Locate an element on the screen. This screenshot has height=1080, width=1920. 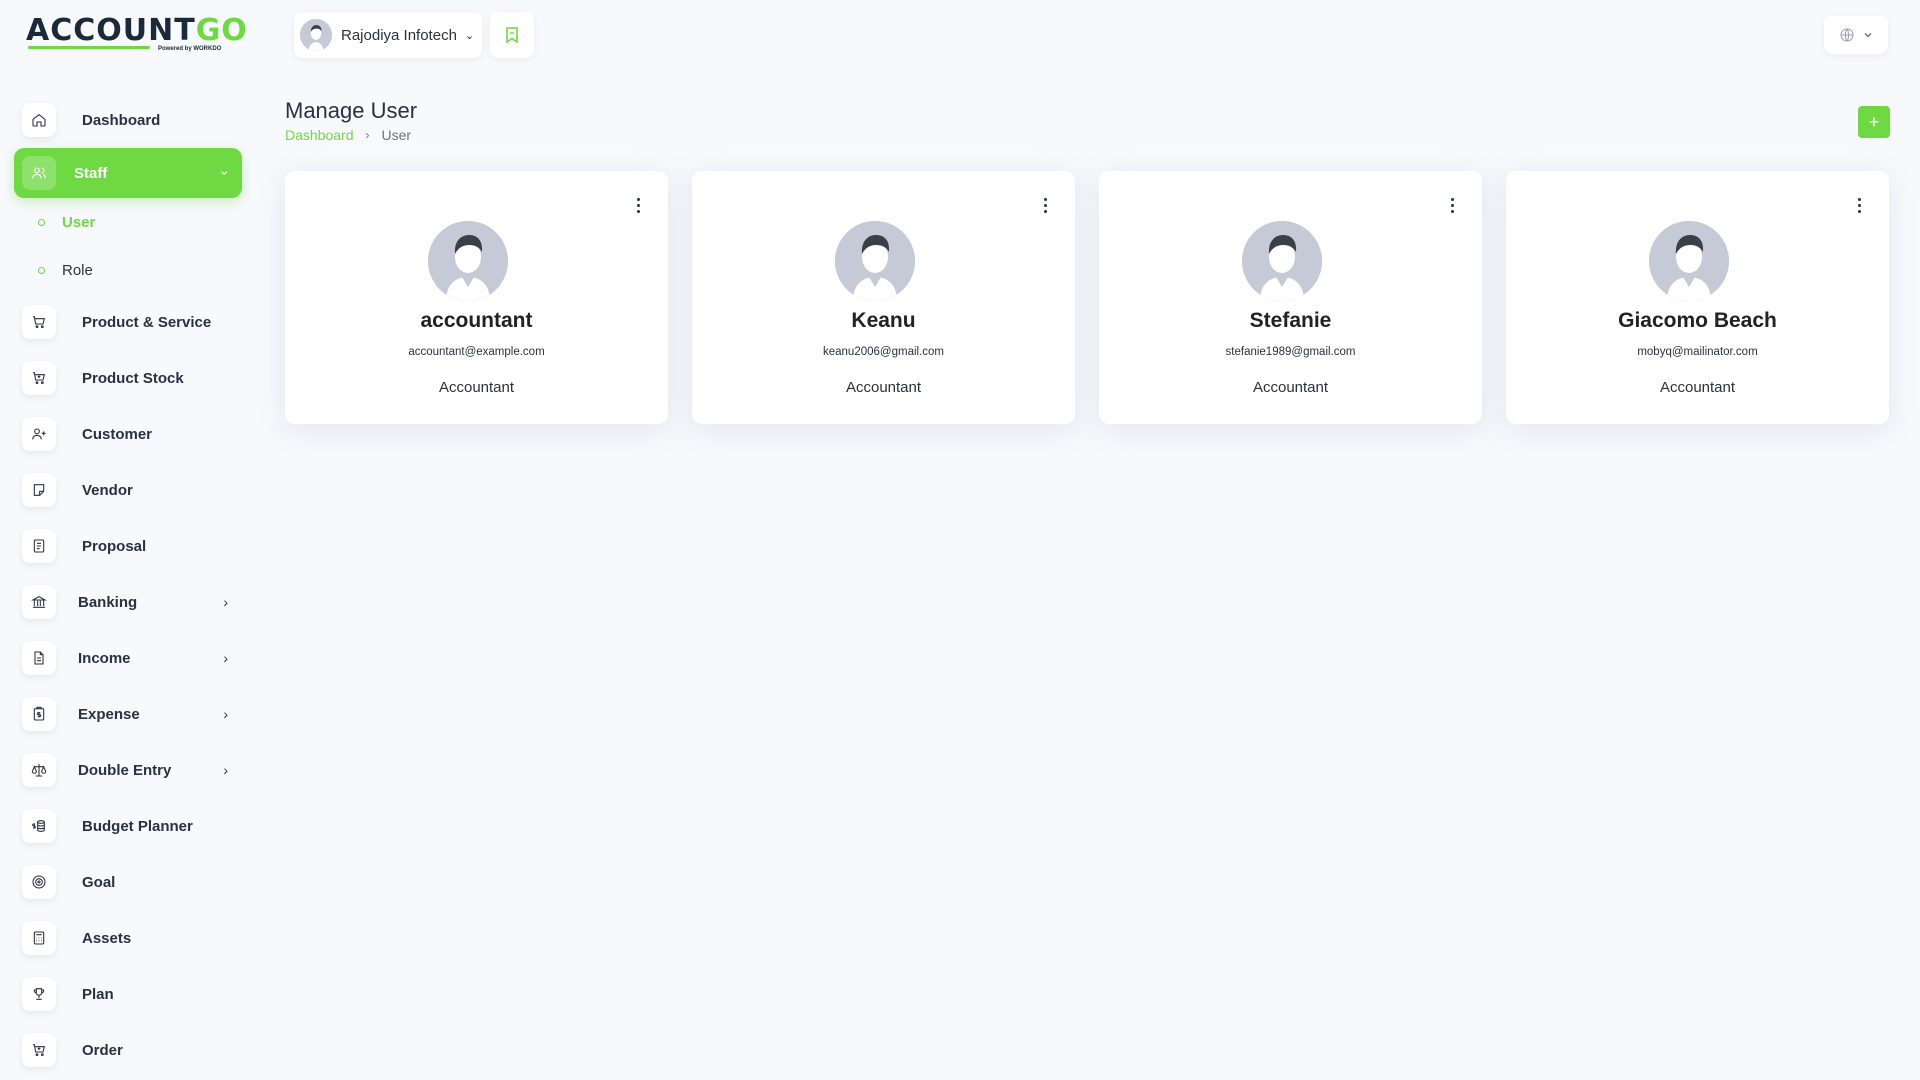
brand-logo: ACCOUNTGO Powered by WORKDO is located at coordinates (136, 36).